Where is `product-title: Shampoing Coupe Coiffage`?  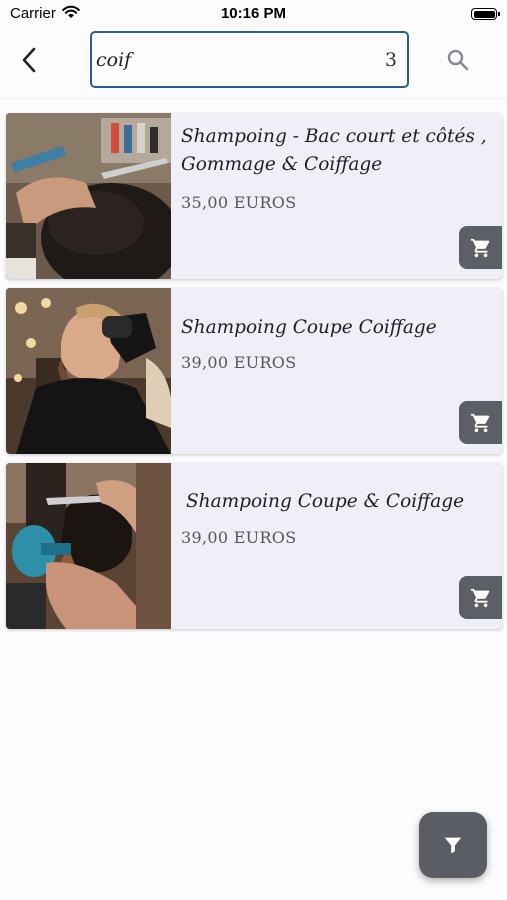 product-title: Shampoing Coupe Coiffage is located at coordinates (309, 327).